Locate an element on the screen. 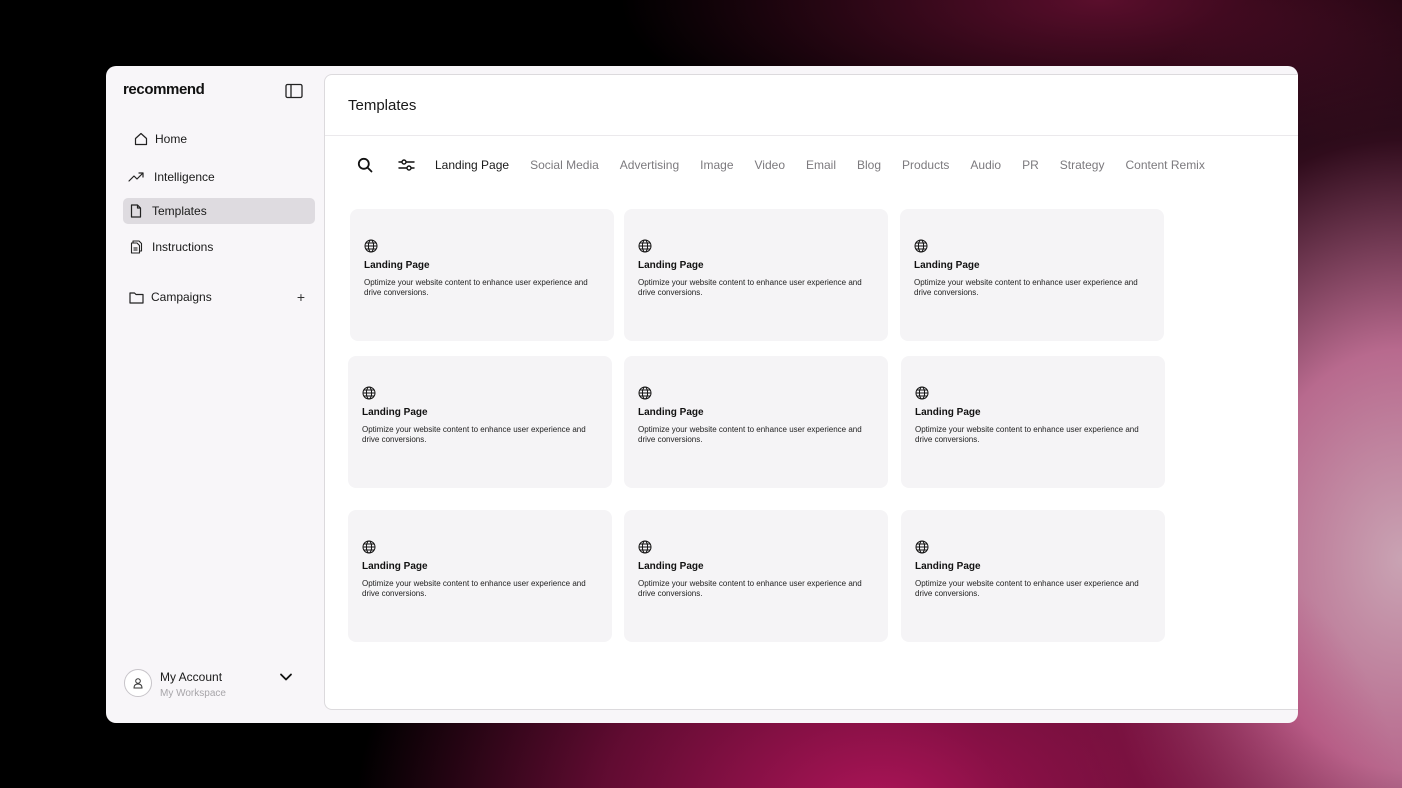  tab-blog: Blog is located at coordinates (869, 165).